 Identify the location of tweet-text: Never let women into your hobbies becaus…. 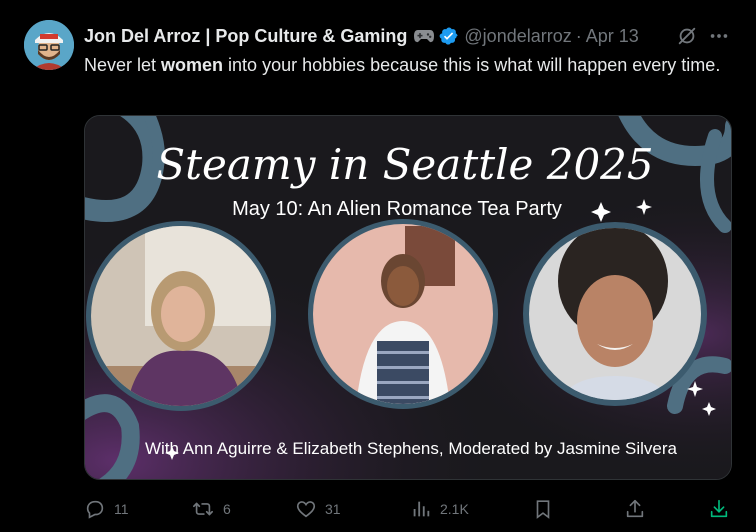
(409, 65).